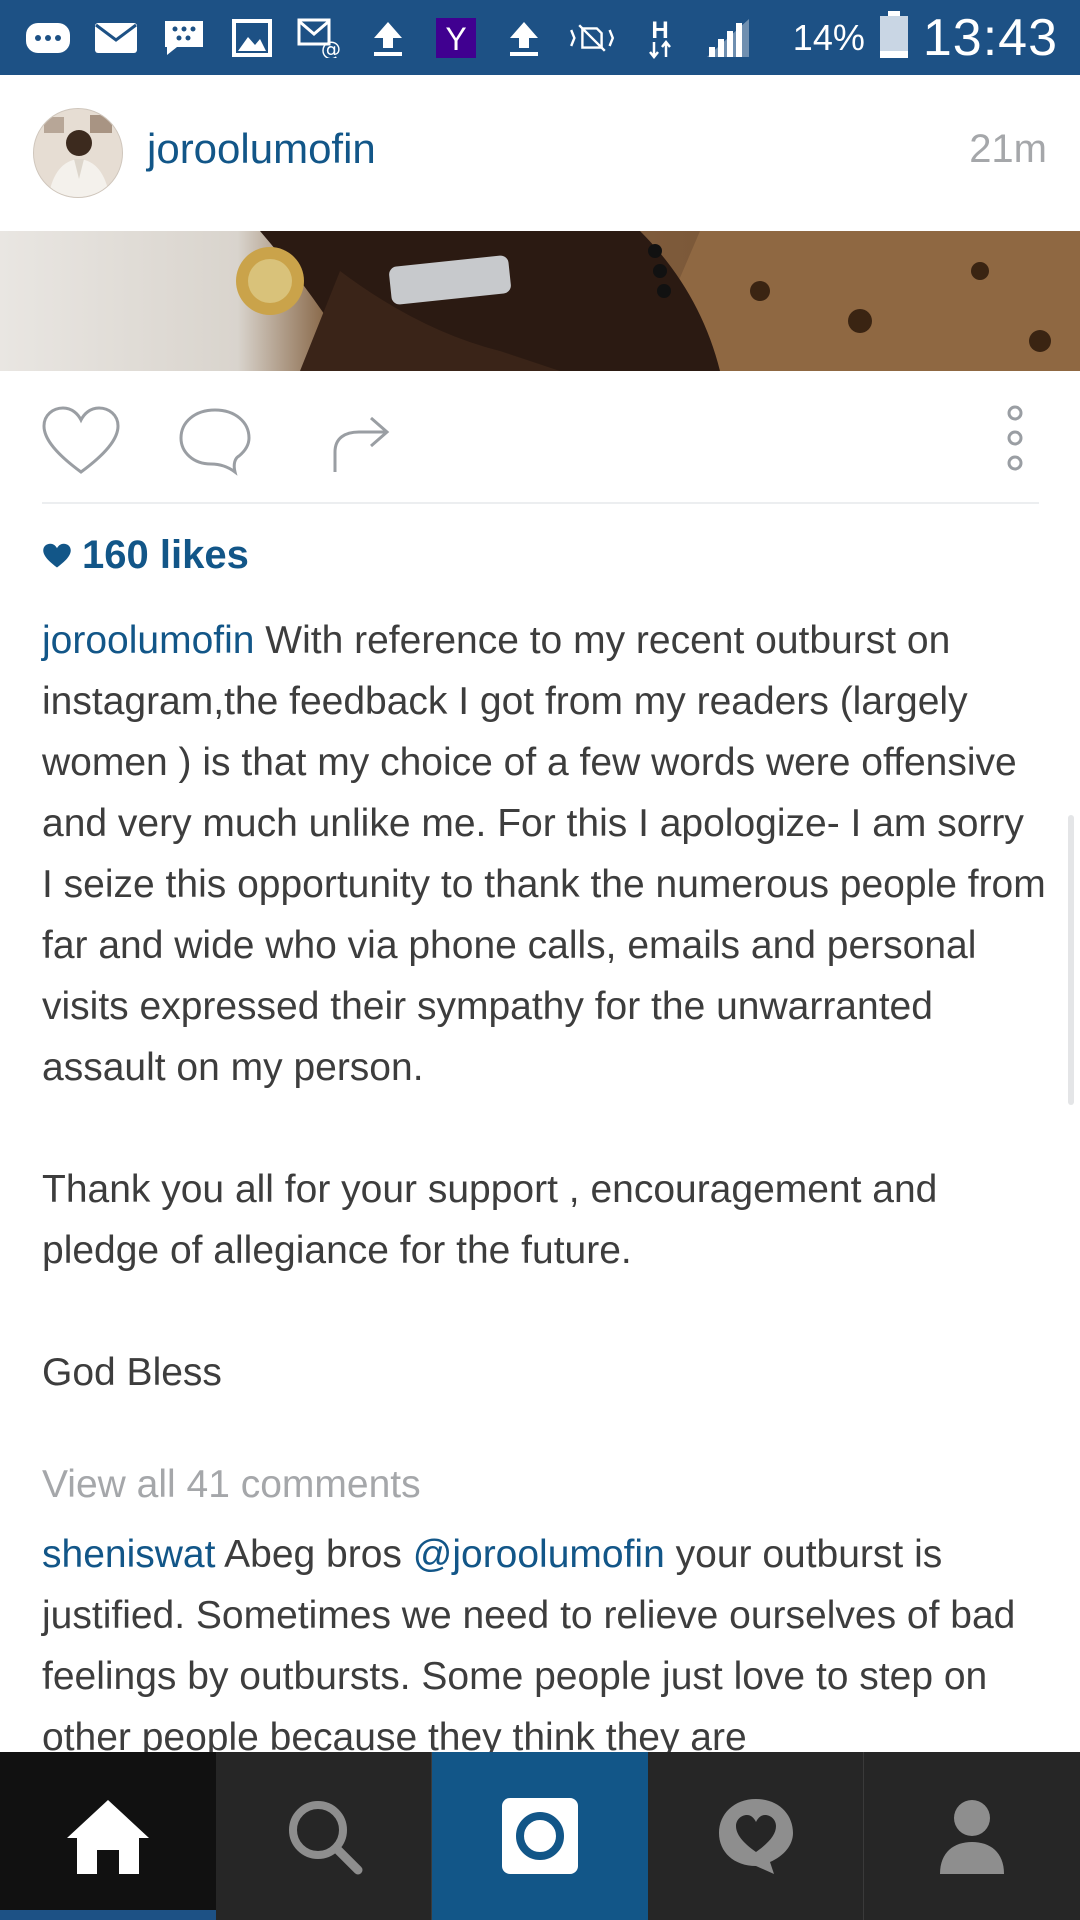 The width and height of the screenshot is (1080, 1920). Describe the element at coordinates (728, 38) in the screenshot. I see `signal-icon` at that location.